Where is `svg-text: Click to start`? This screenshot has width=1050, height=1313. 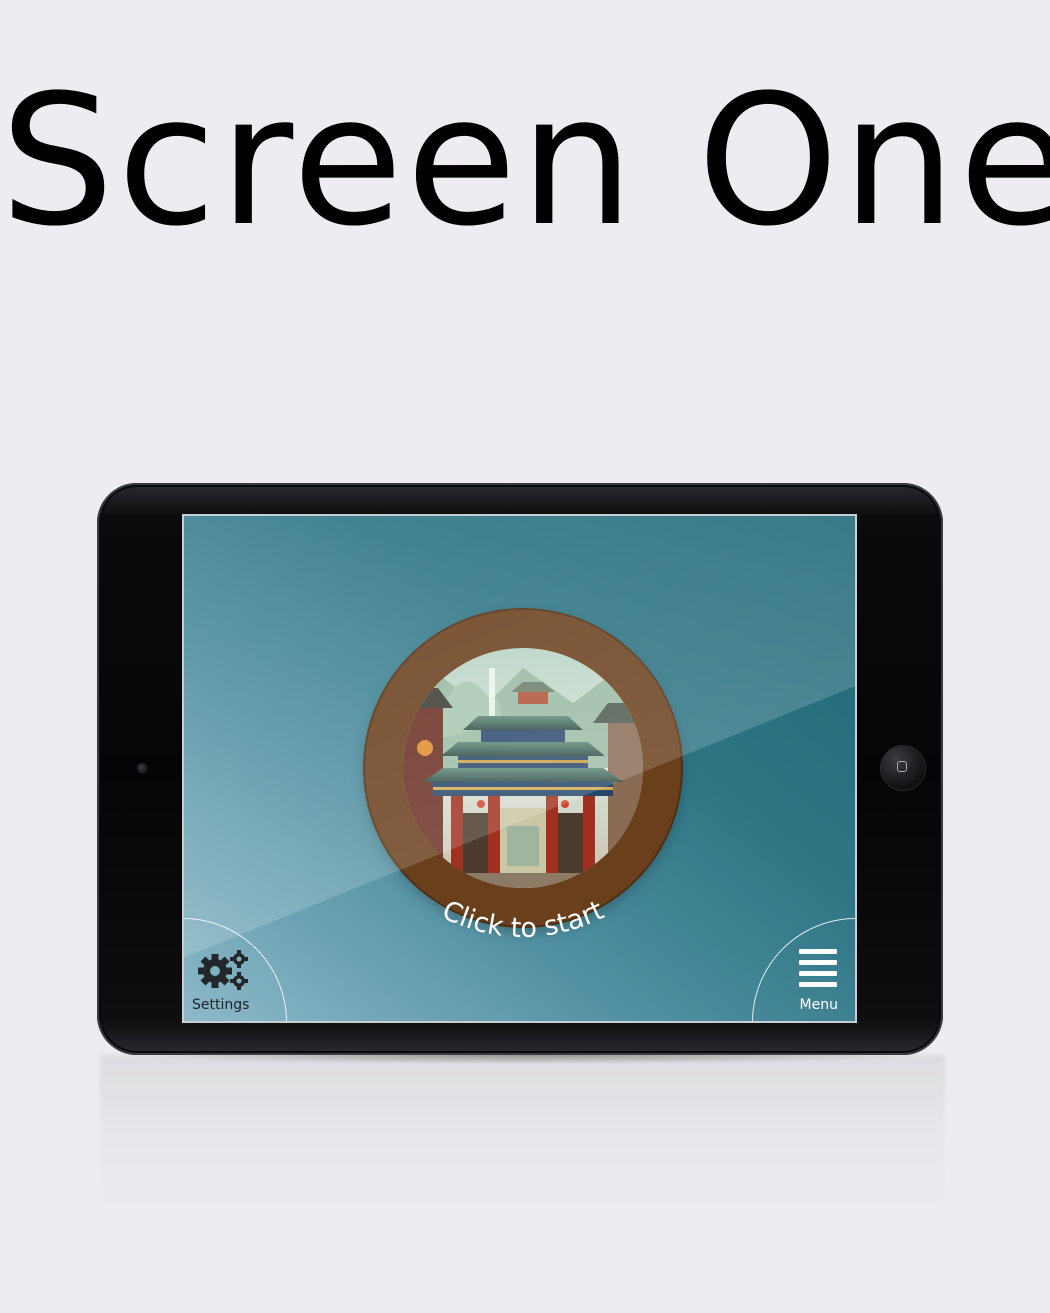 svg-text: Click to start is located at coordinates (522, 919).